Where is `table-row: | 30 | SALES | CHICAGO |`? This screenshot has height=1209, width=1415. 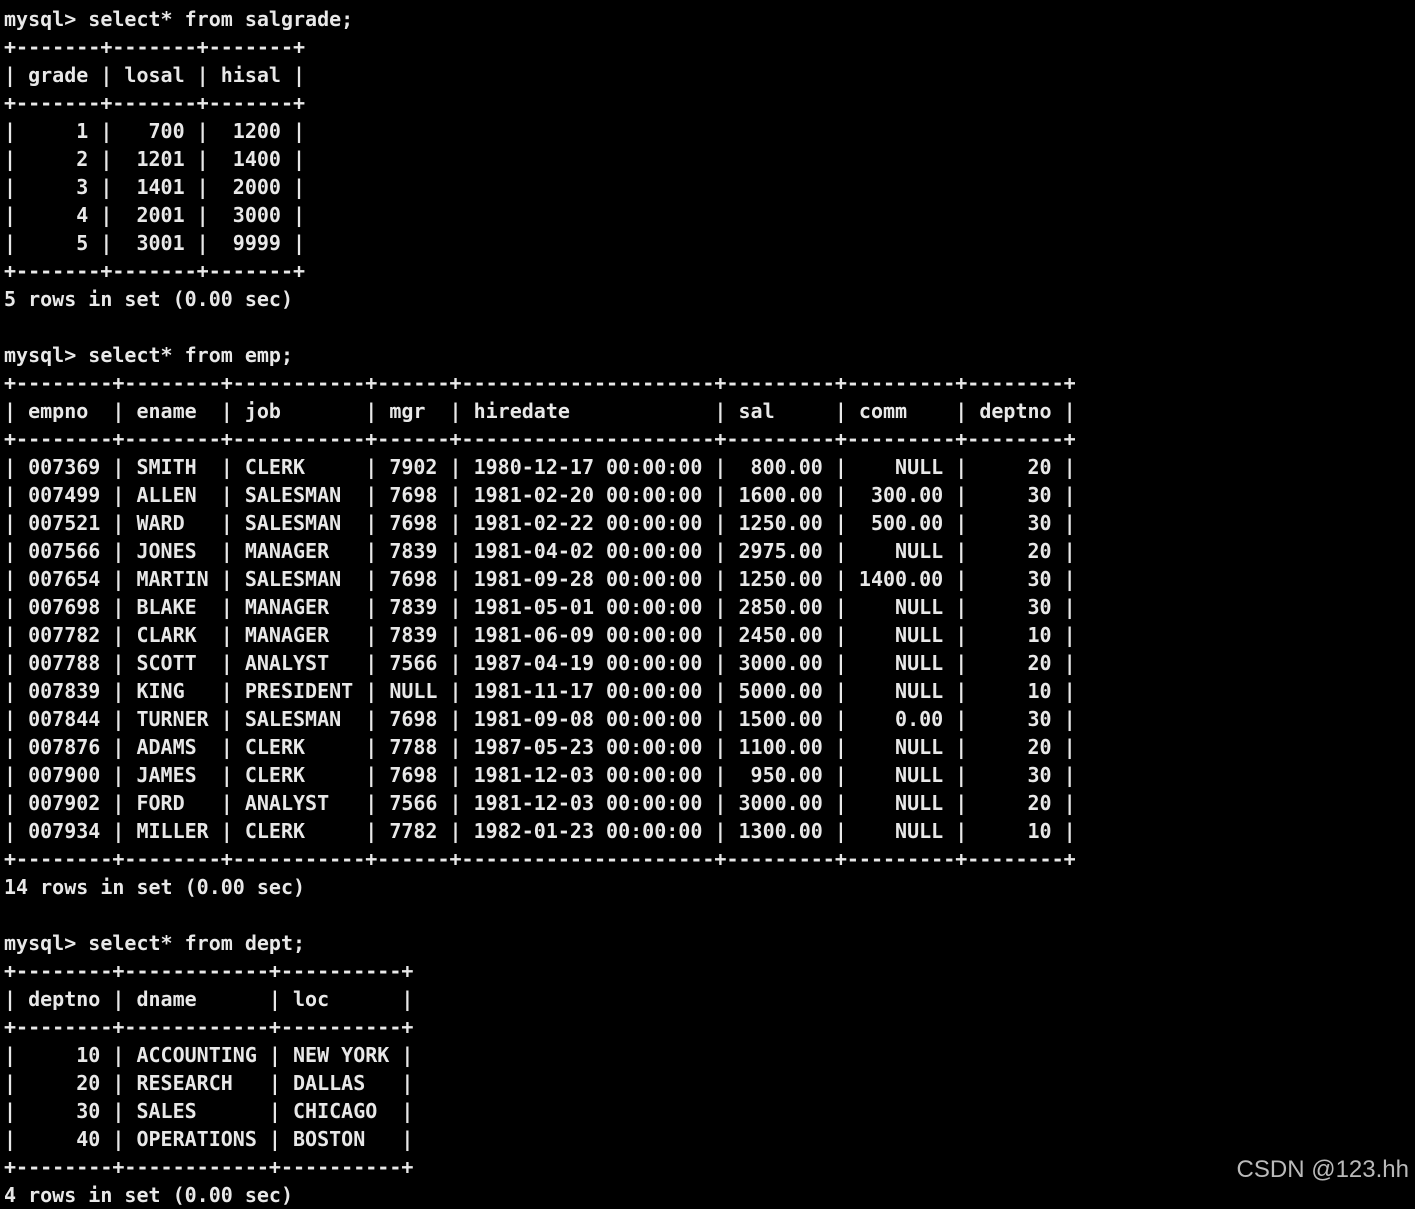
table-row: | 30 | SALES | CHICAGO | is located at coordinates (209, 1111).